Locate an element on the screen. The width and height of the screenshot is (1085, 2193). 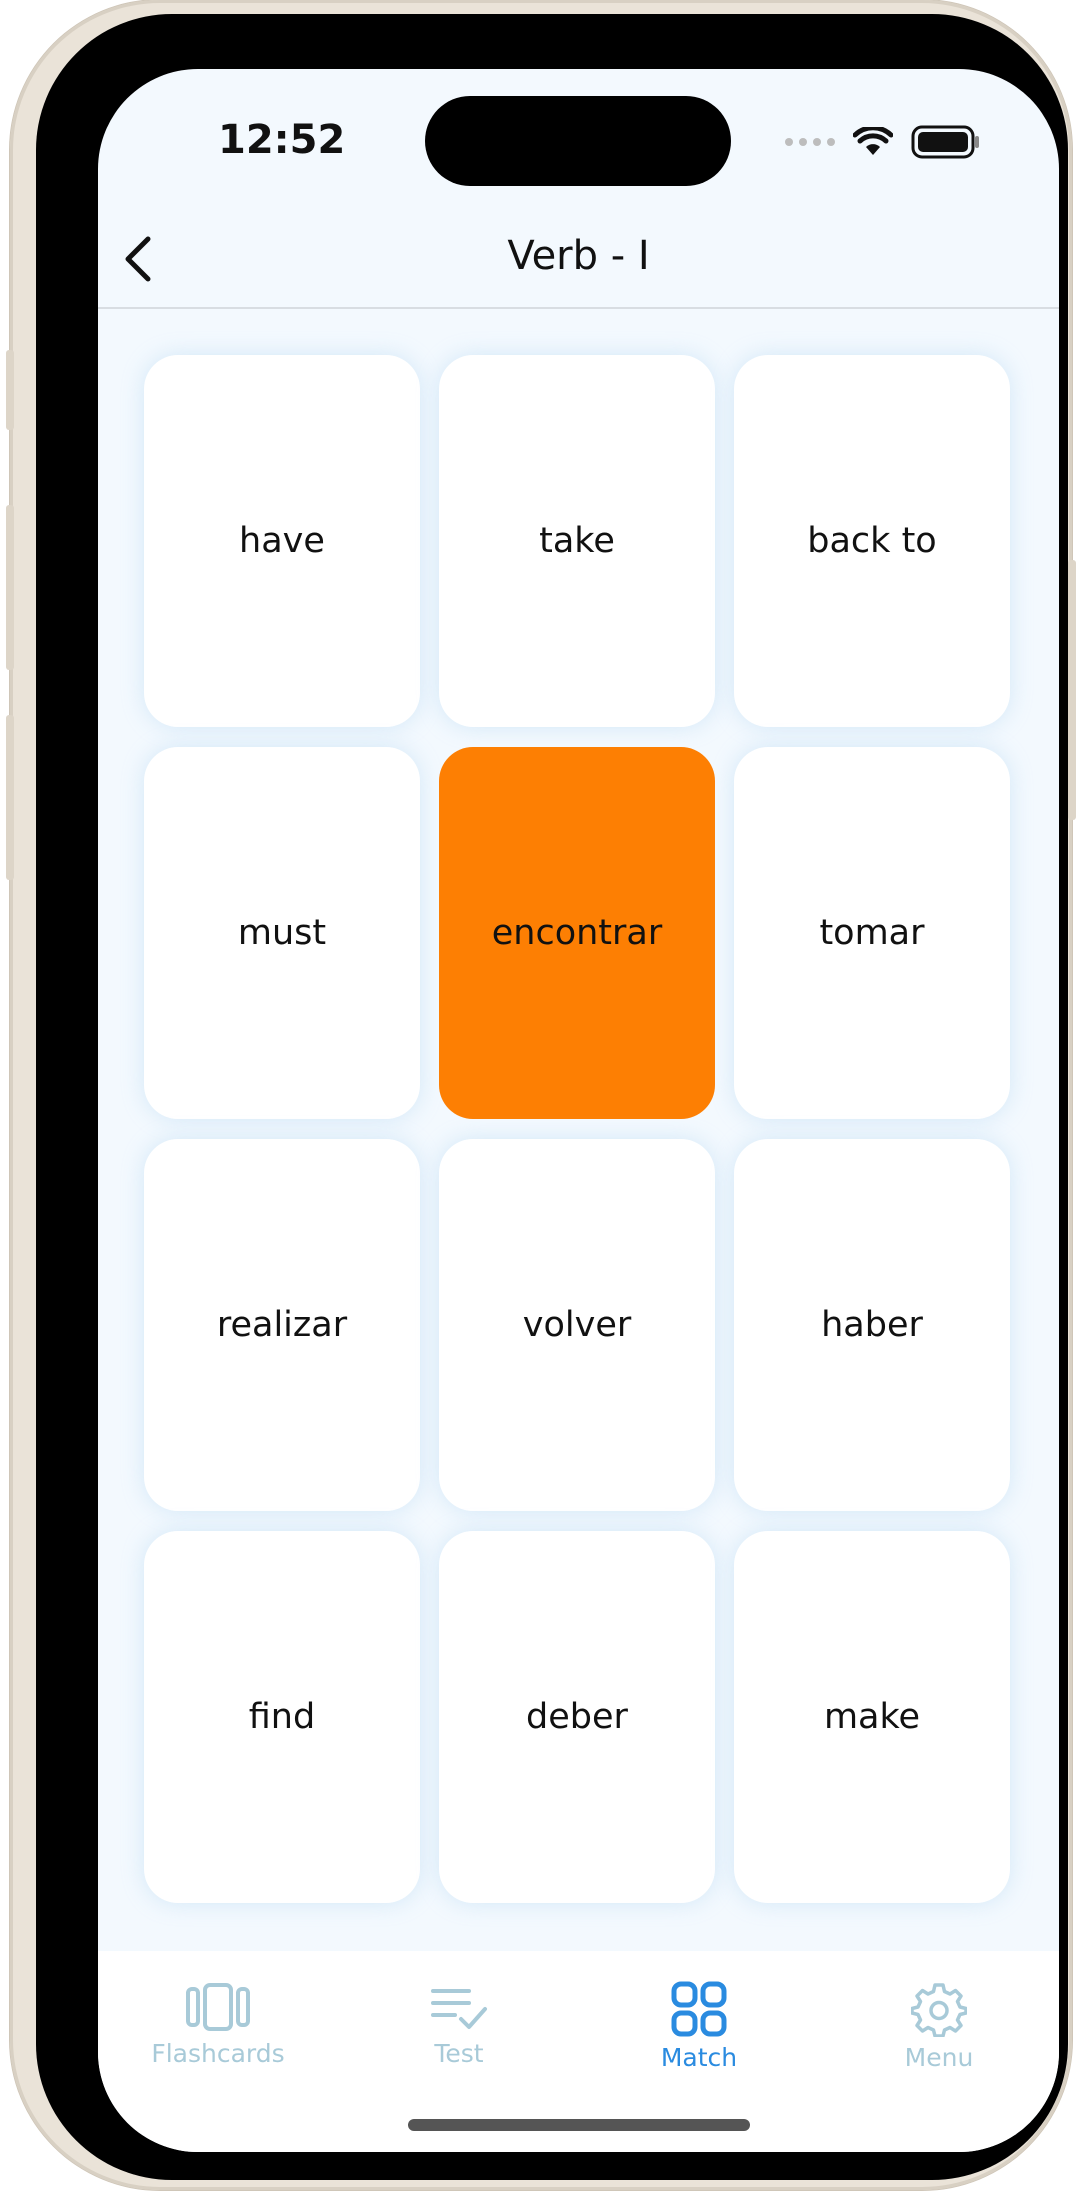
match-card: take is located at coordinates (577, 541).